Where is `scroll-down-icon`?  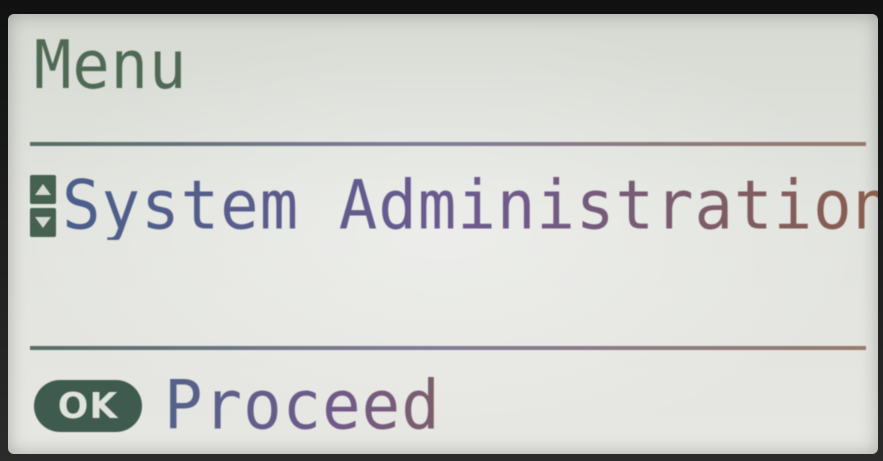 scroll-down-icon is located at coordinates (43, 222).